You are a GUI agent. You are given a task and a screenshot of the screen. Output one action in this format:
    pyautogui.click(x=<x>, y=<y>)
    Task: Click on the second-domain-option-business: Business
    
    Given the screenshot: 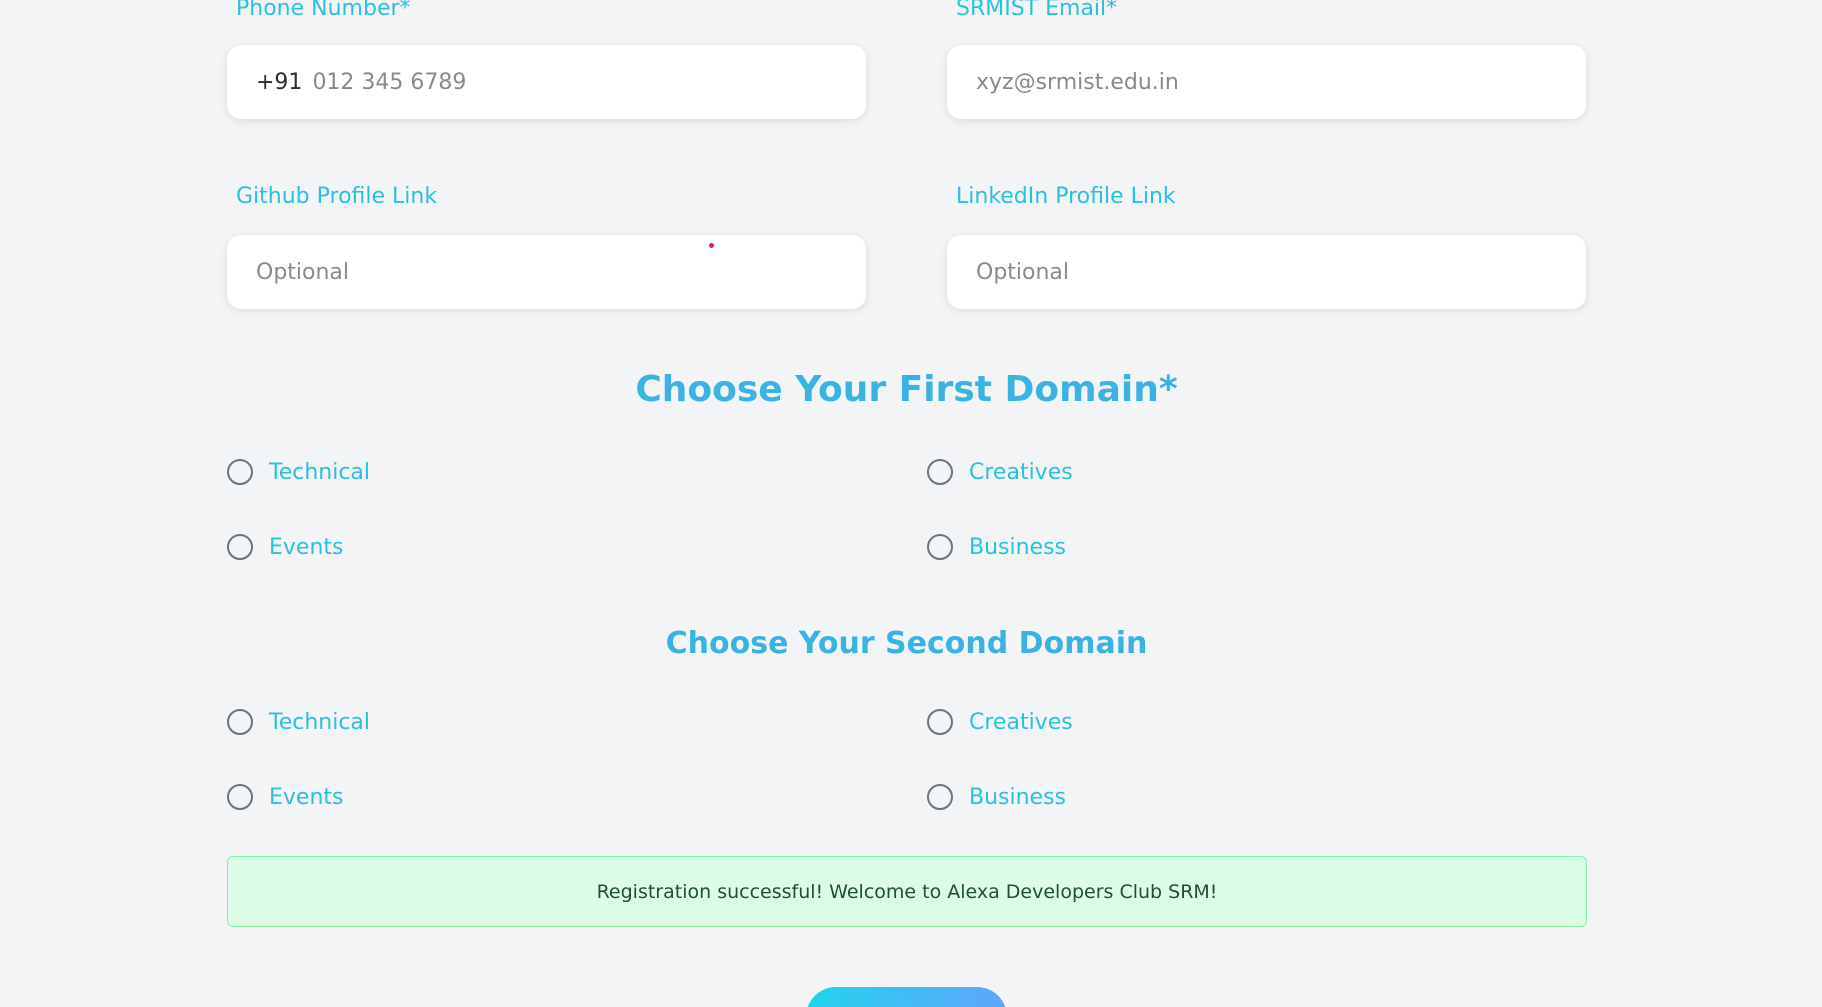 What is the action you would take?
    pyautogui.click(x=996, y=797)
    